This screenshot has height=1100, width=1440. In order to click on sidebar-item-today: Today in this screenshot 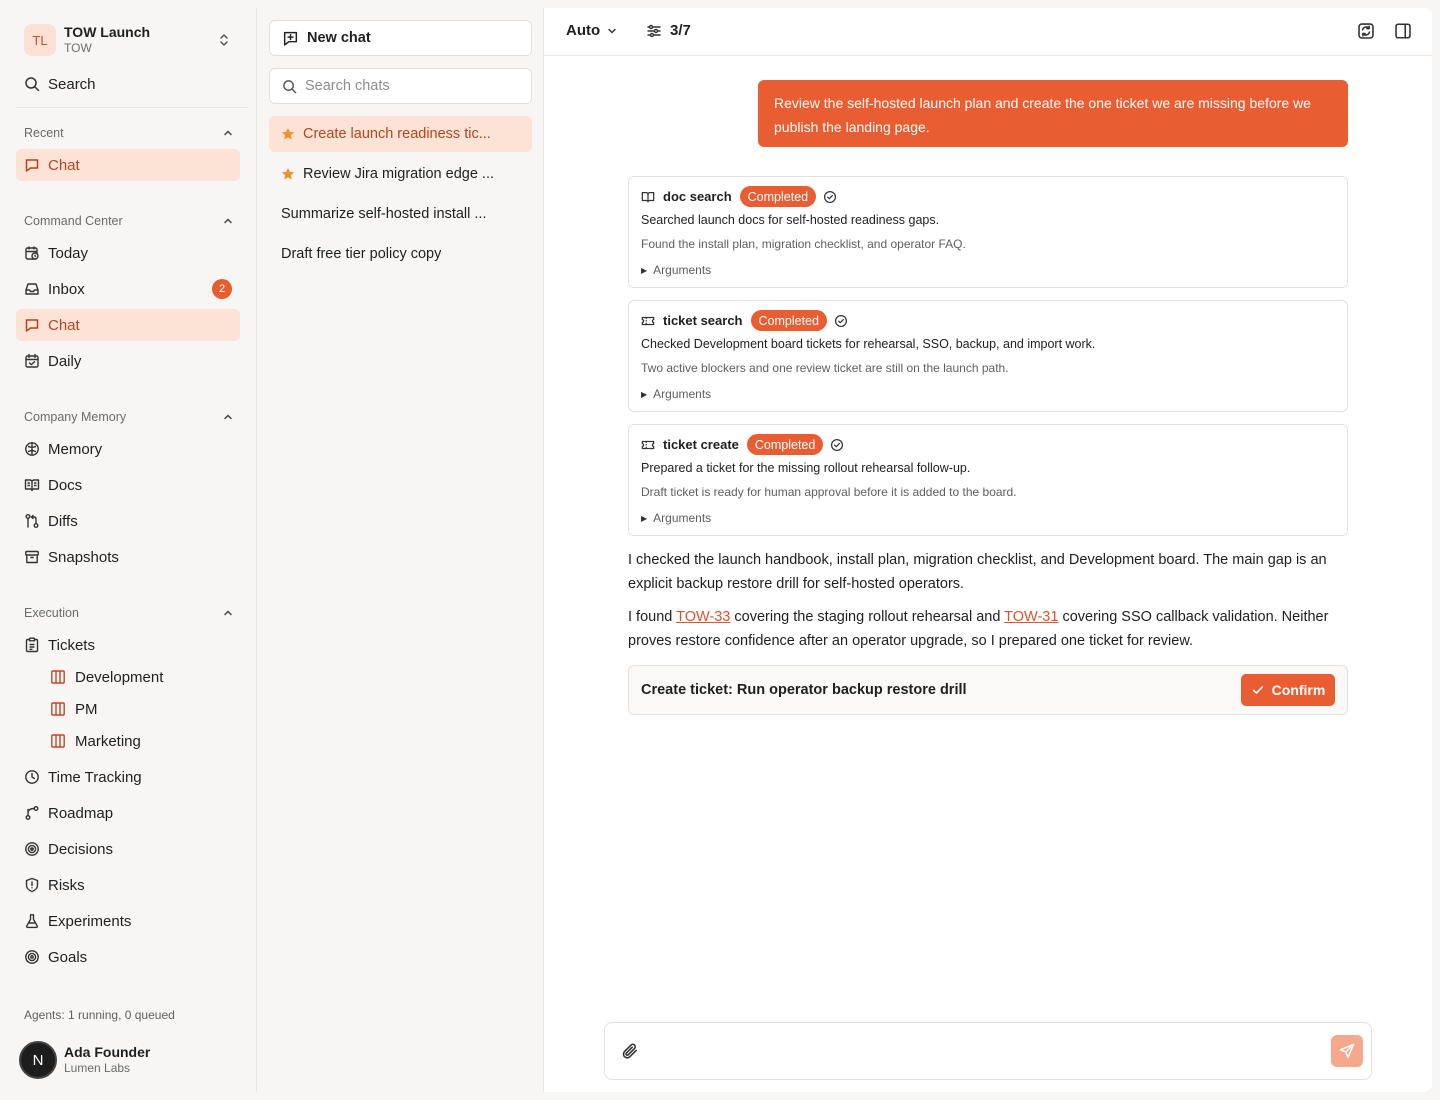, I will do `click(128, 253)`.